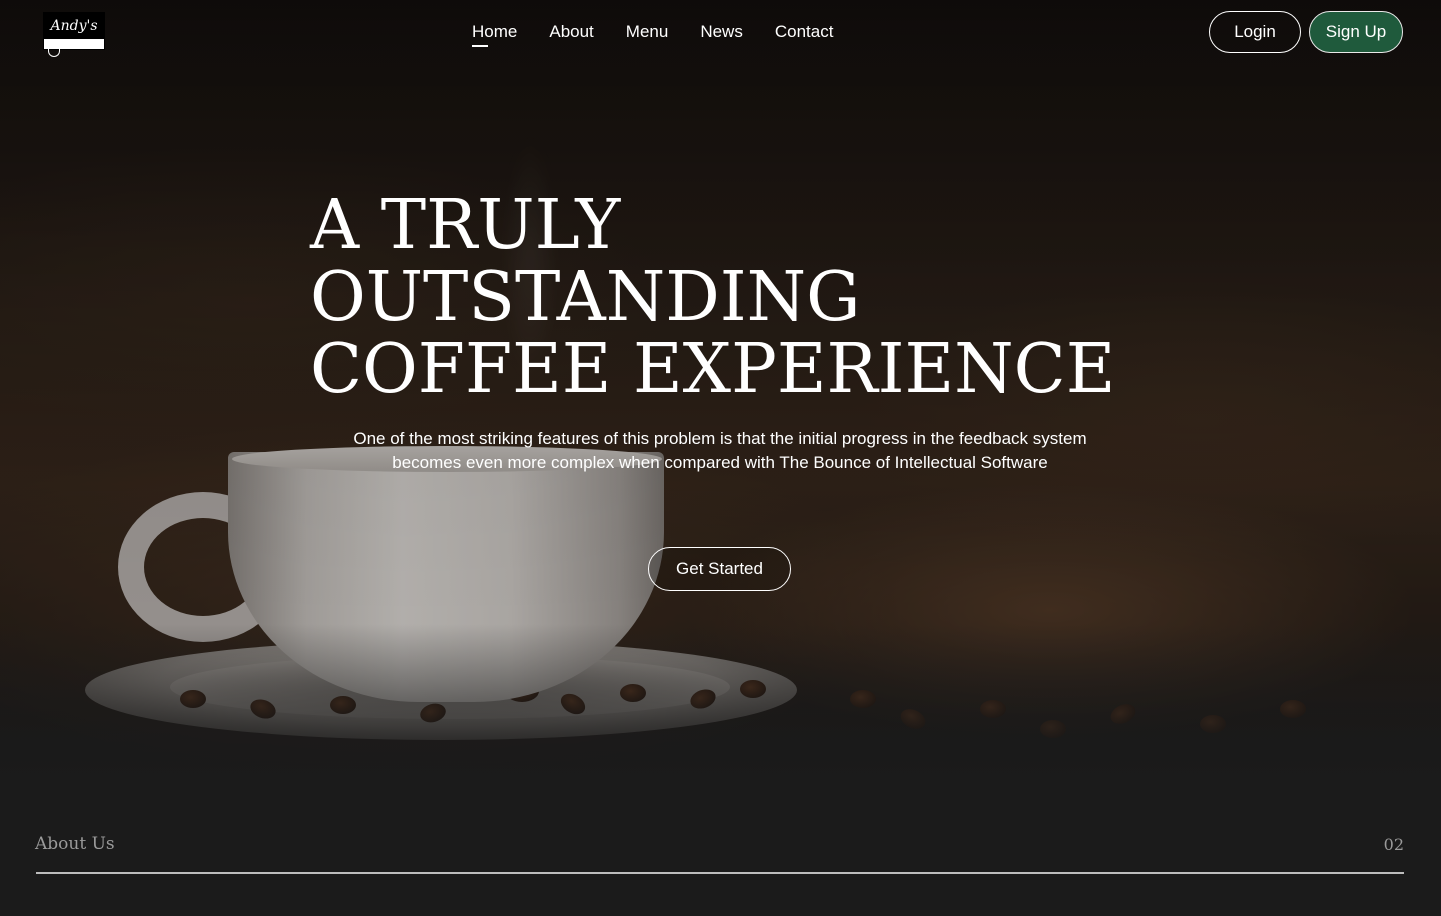 The width and height of the screenshot is (1441, 916). Describe the element at coordinates (465, 225) in the screenshot. I see `headline-line-1: A TRULY` at that location.